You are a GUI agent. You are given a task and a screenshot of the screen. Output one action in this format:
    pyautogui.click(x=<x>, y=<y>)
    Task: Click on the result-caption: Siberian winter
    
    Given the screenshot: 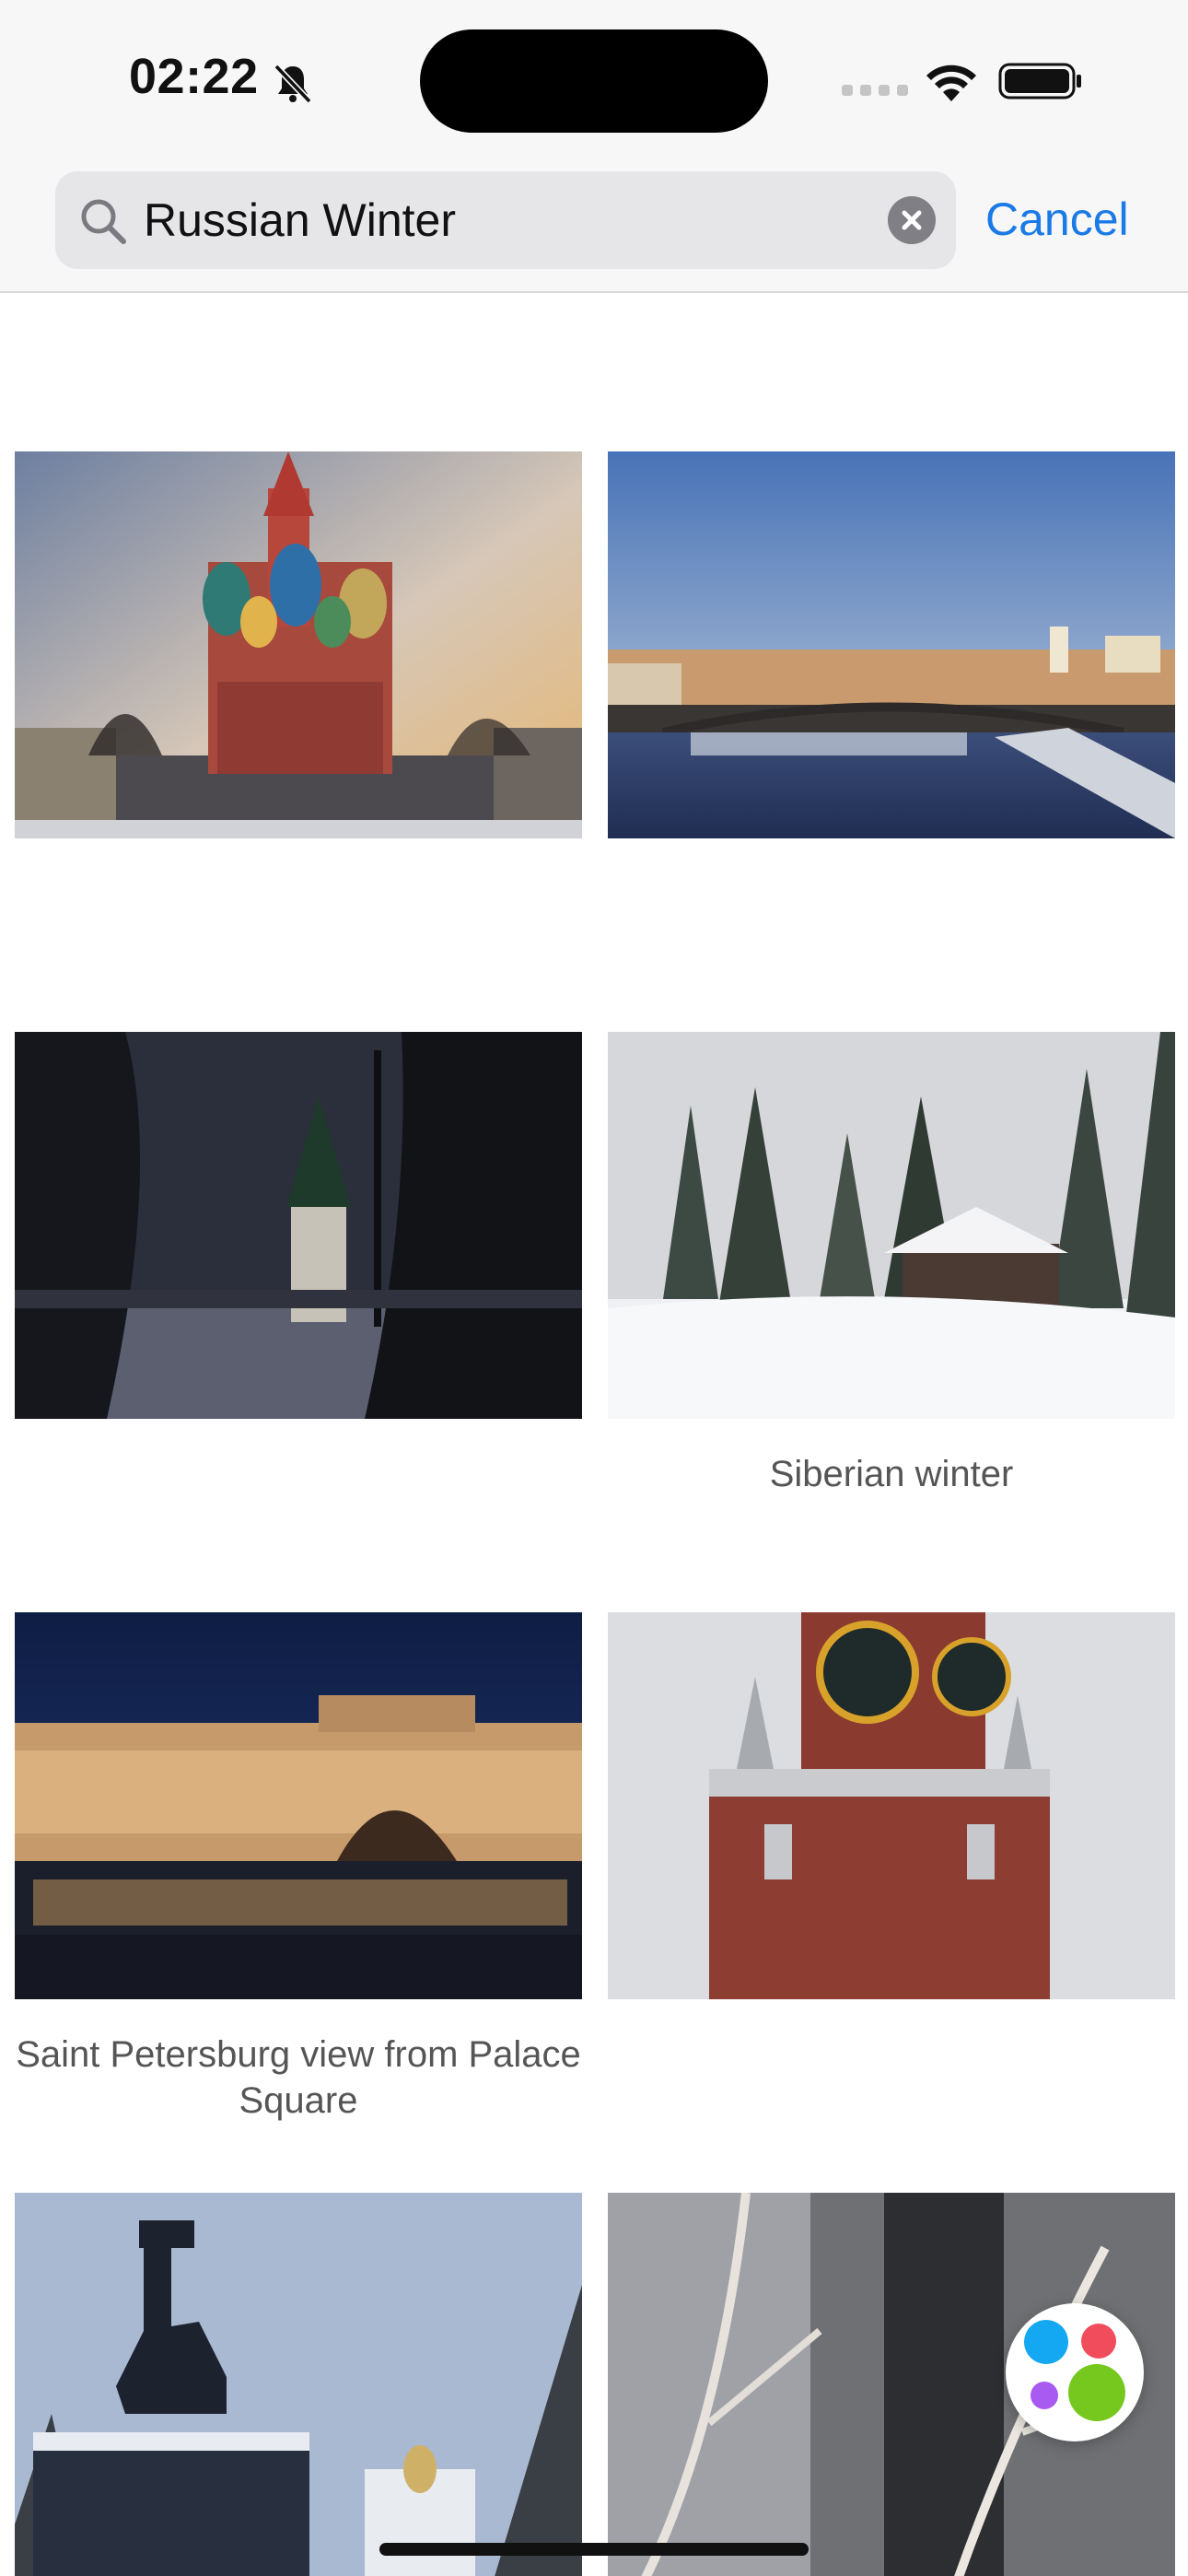 What is the action you would take?
    pyautogui.click(x=891, y=1474)
    